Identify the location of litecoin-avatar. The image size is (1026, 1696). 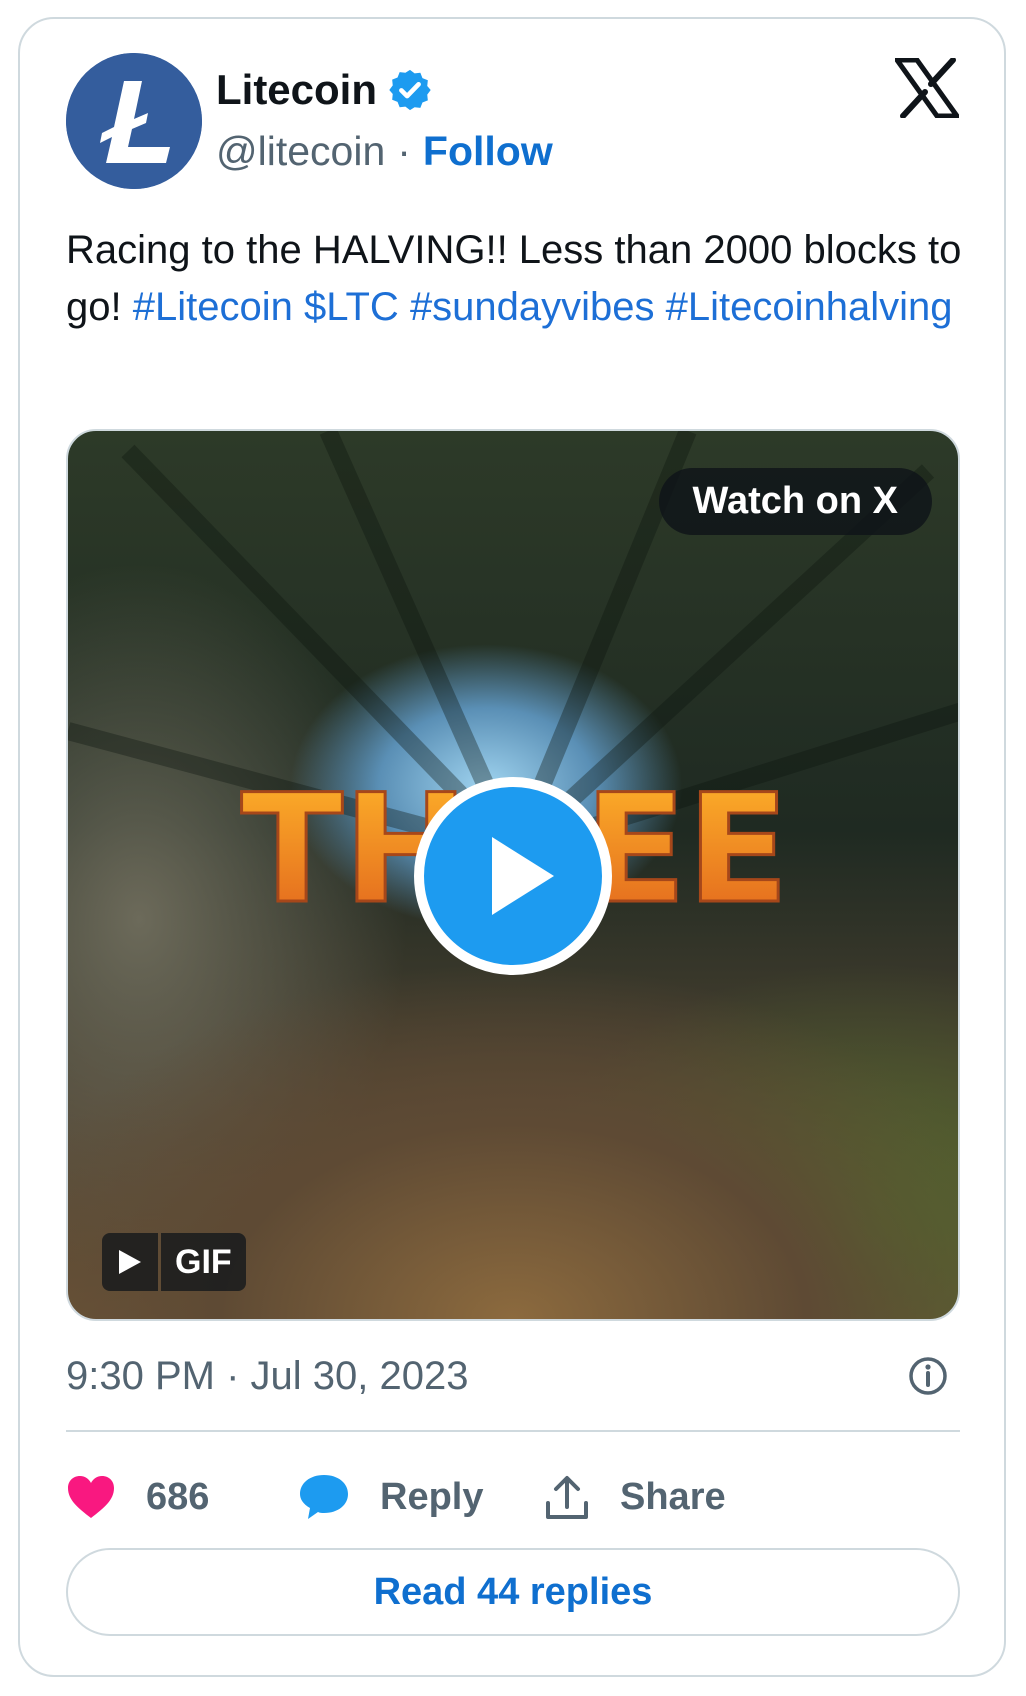
(134, 121).